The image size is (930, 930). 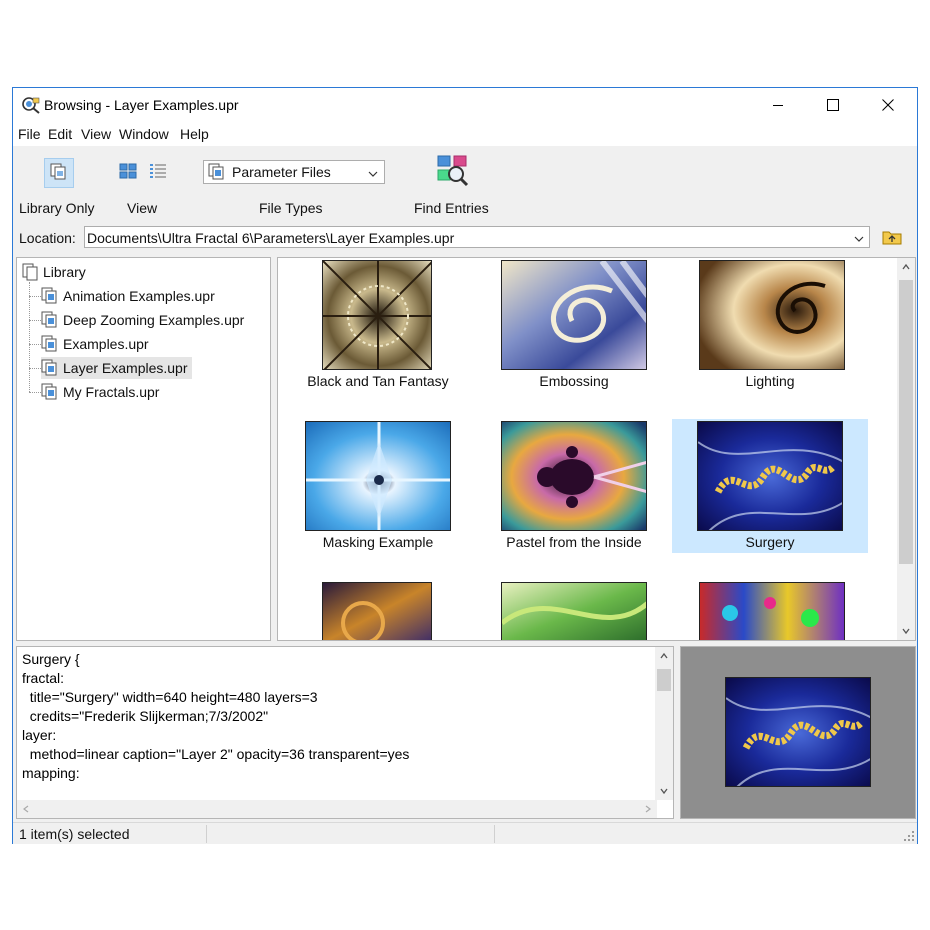 I want to click on entry-tile-pastel-from-the-inside: Pastel from the Inside, so click(x=574, y=486).